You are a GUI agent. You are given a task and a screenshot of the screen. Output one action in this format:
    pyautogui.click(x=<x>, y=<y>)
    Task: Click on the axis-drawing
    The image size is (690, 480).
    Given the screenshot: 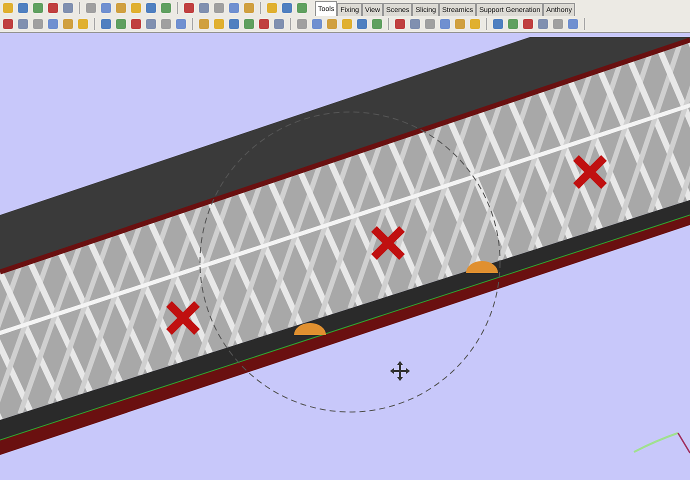 What is the action you would take?
    pyautogui.click(x=662, y=443)
    